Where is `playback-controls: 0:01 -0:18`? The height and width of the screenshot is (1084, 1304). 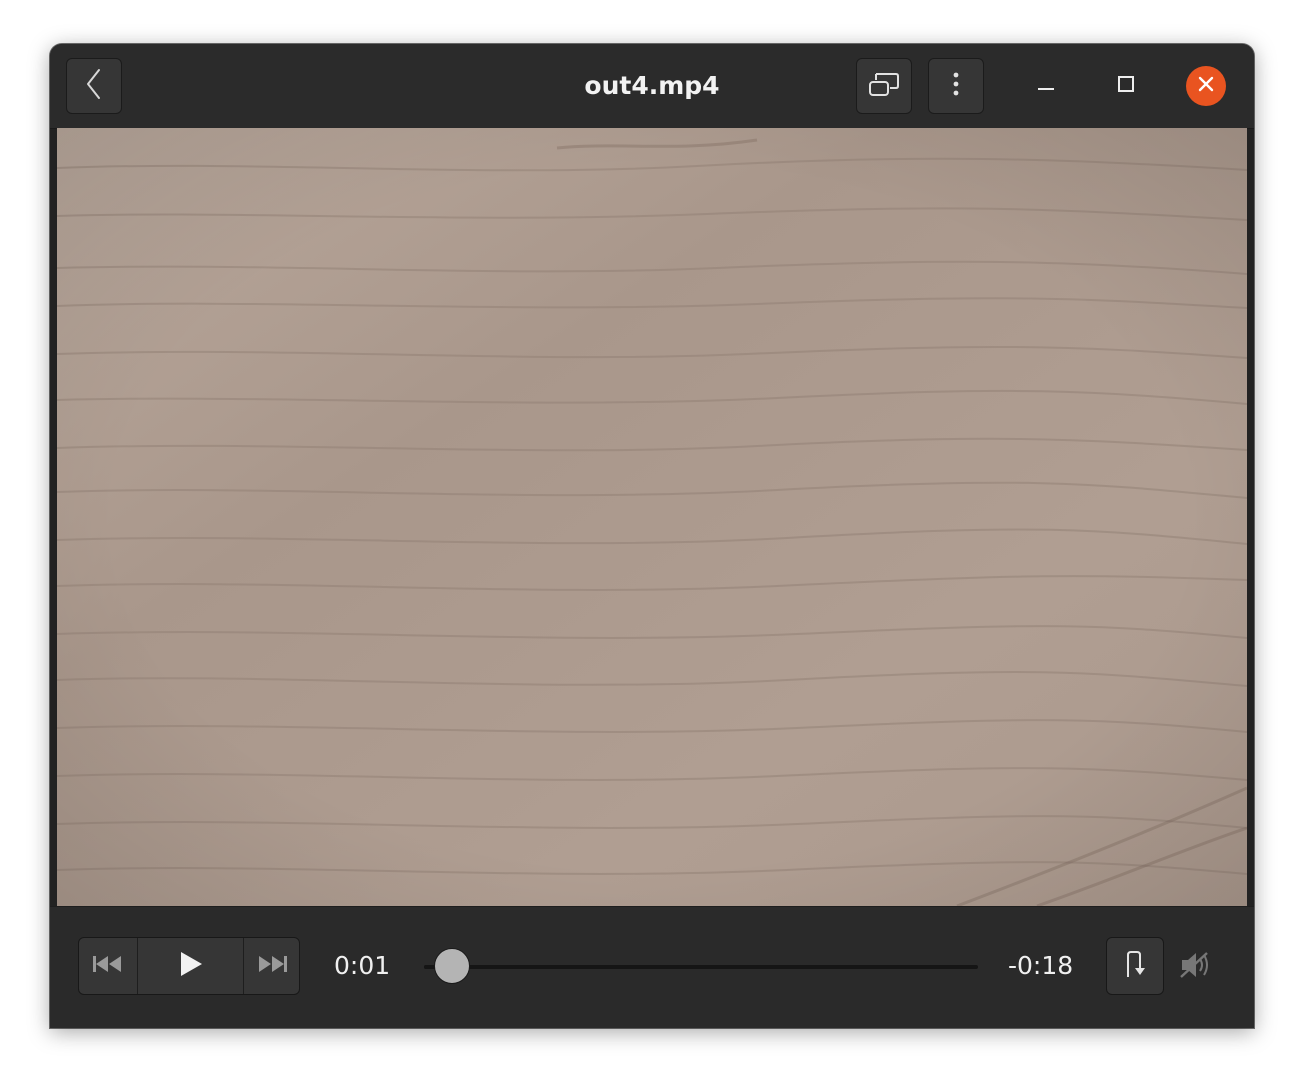 playback-controls: 0:01 -0:18 is located at coordinates (652, 967).